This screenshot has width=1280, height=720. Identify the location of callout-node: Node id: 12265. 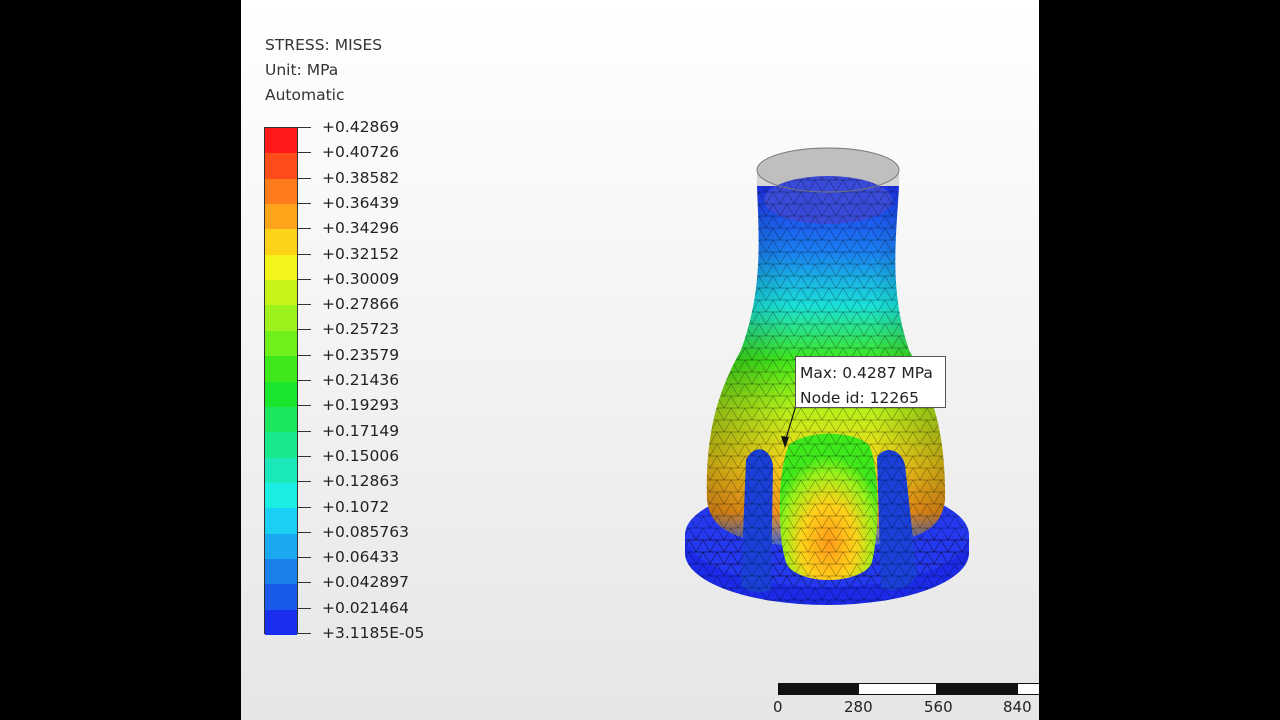
(859, 398).